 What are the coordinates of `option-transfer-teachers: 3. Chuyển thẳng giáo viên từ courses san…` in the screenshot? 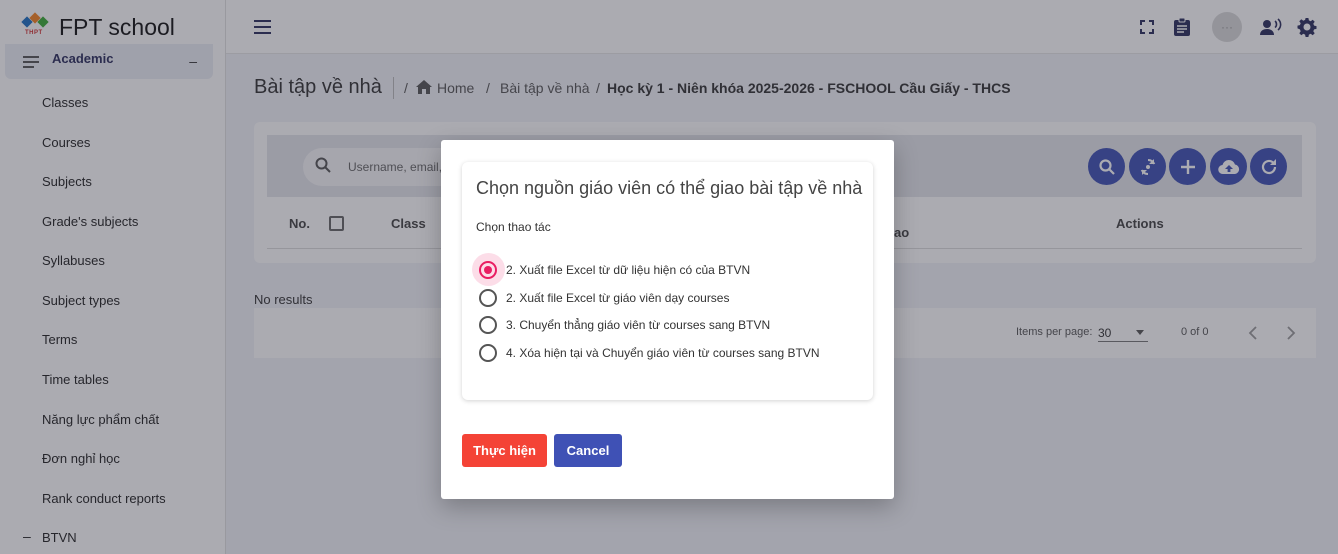 It's located at (624, 325).